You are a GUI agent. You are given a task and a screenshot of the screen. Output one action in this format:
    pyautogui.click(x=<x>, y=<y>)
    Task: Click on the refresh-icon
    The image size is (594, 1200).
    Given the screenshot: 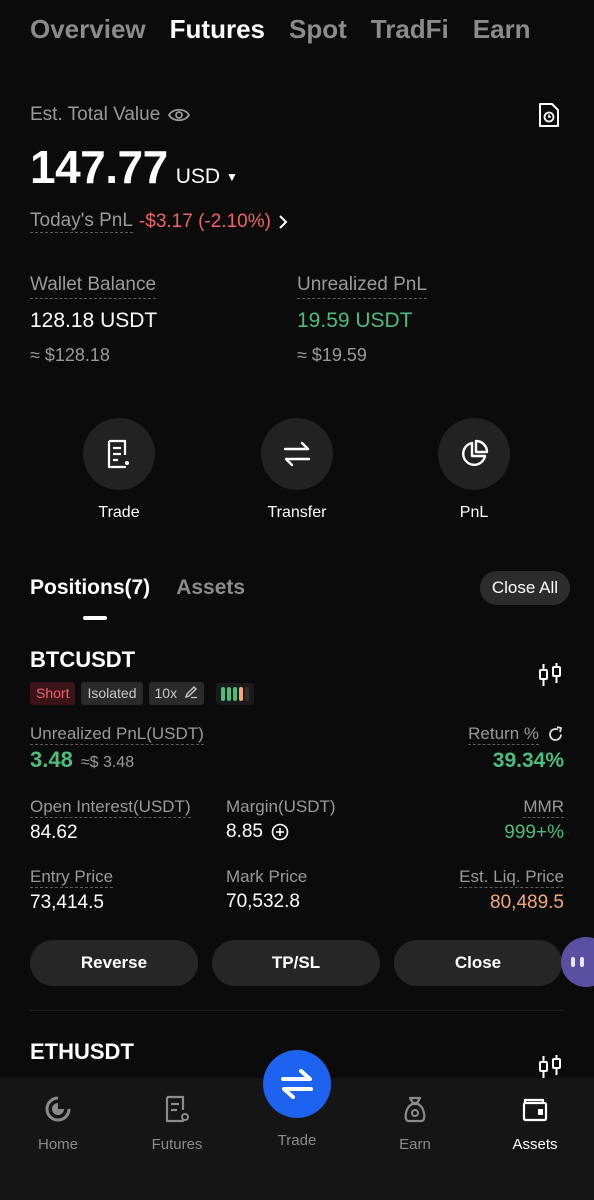 What is the action you would take?
    pyautogui.click(x=555, y=734)
    